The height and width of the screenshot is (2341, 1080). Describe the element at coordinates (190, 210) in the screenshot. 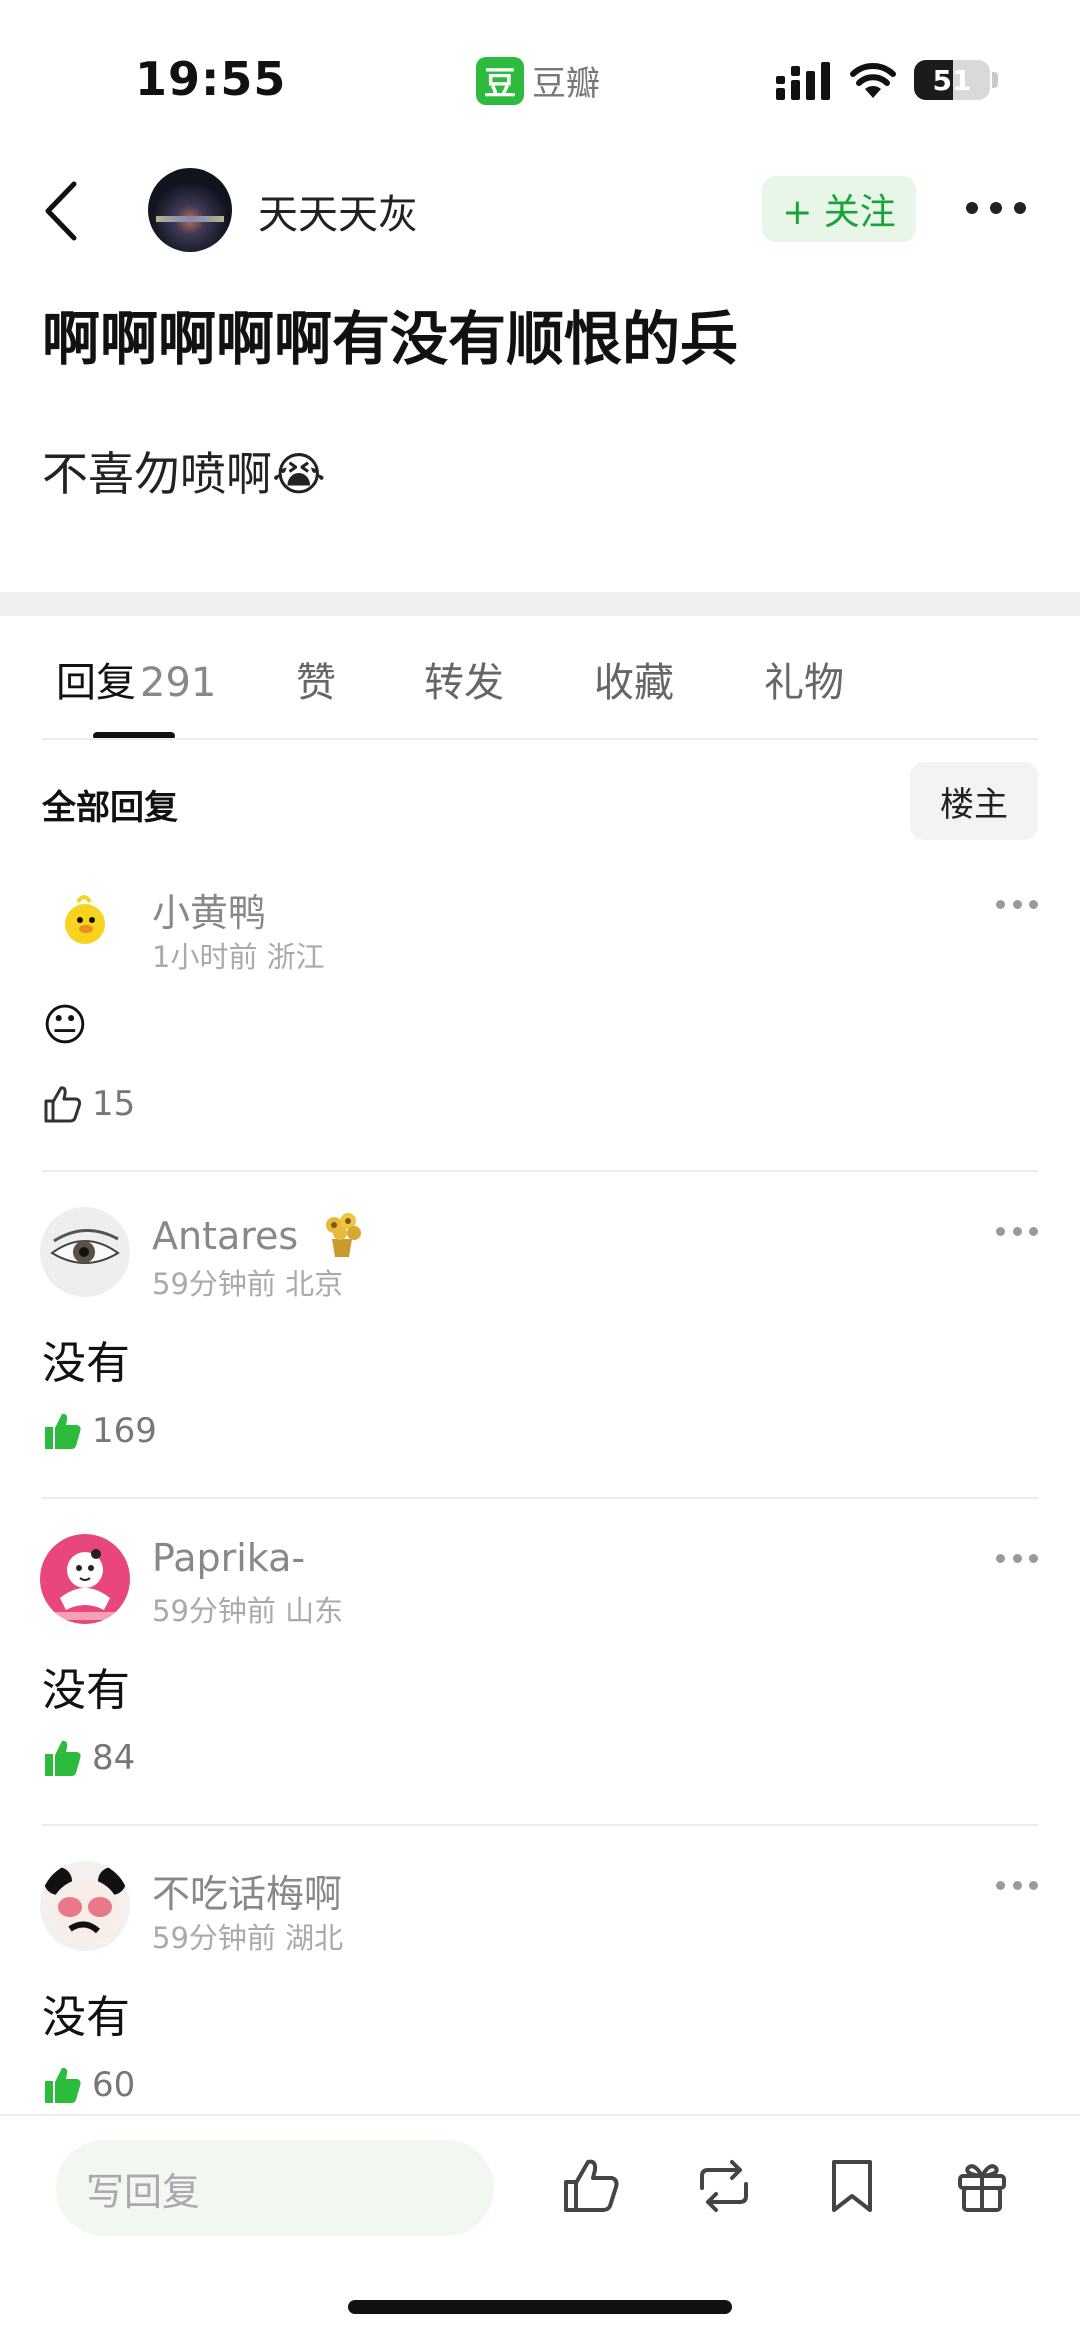

I see `author-avatar` at that location.